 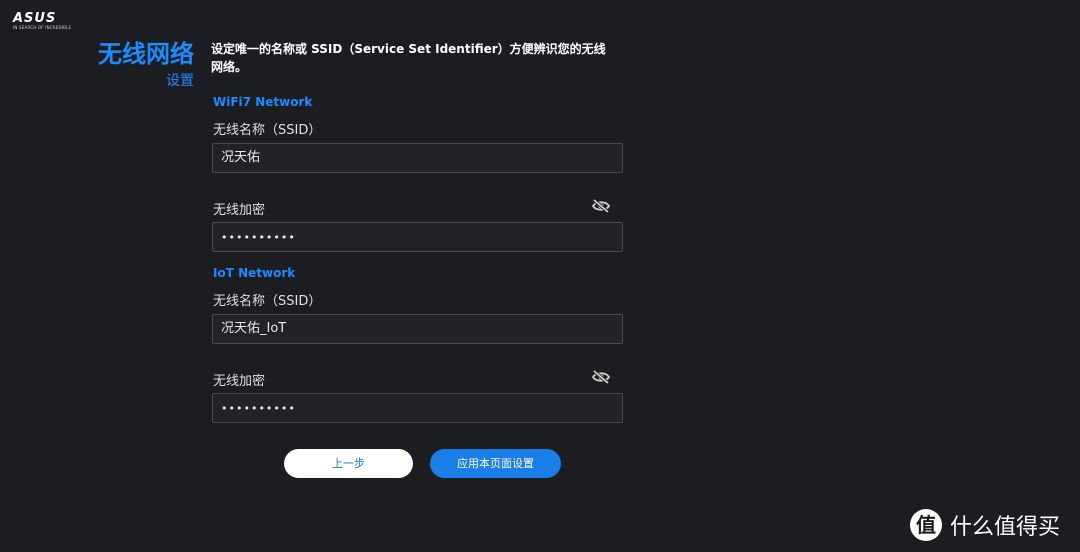 I want to click on iot-ssid-input: 况天佑_IoT, so click(x=417, y=329).